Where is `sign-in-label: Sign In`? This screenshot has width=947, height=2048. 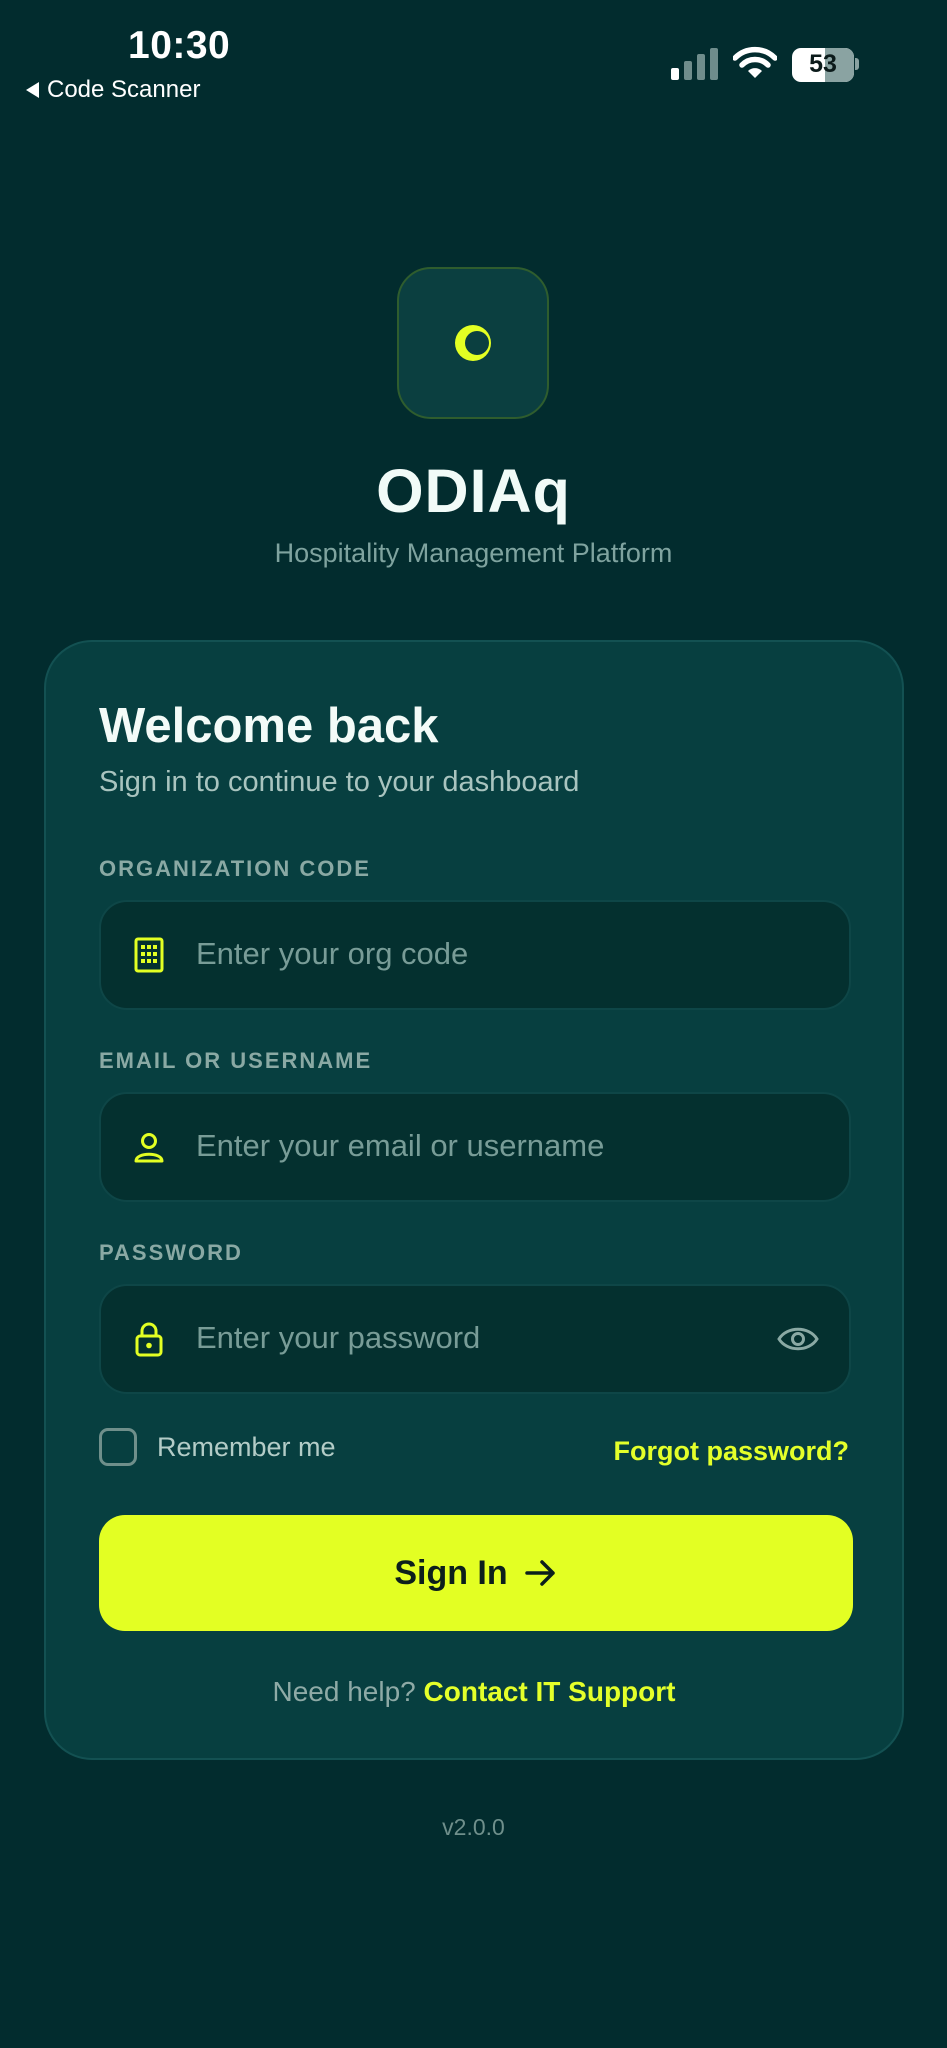
sign-in-label: Sign In is located at coordinates (451, 1572).